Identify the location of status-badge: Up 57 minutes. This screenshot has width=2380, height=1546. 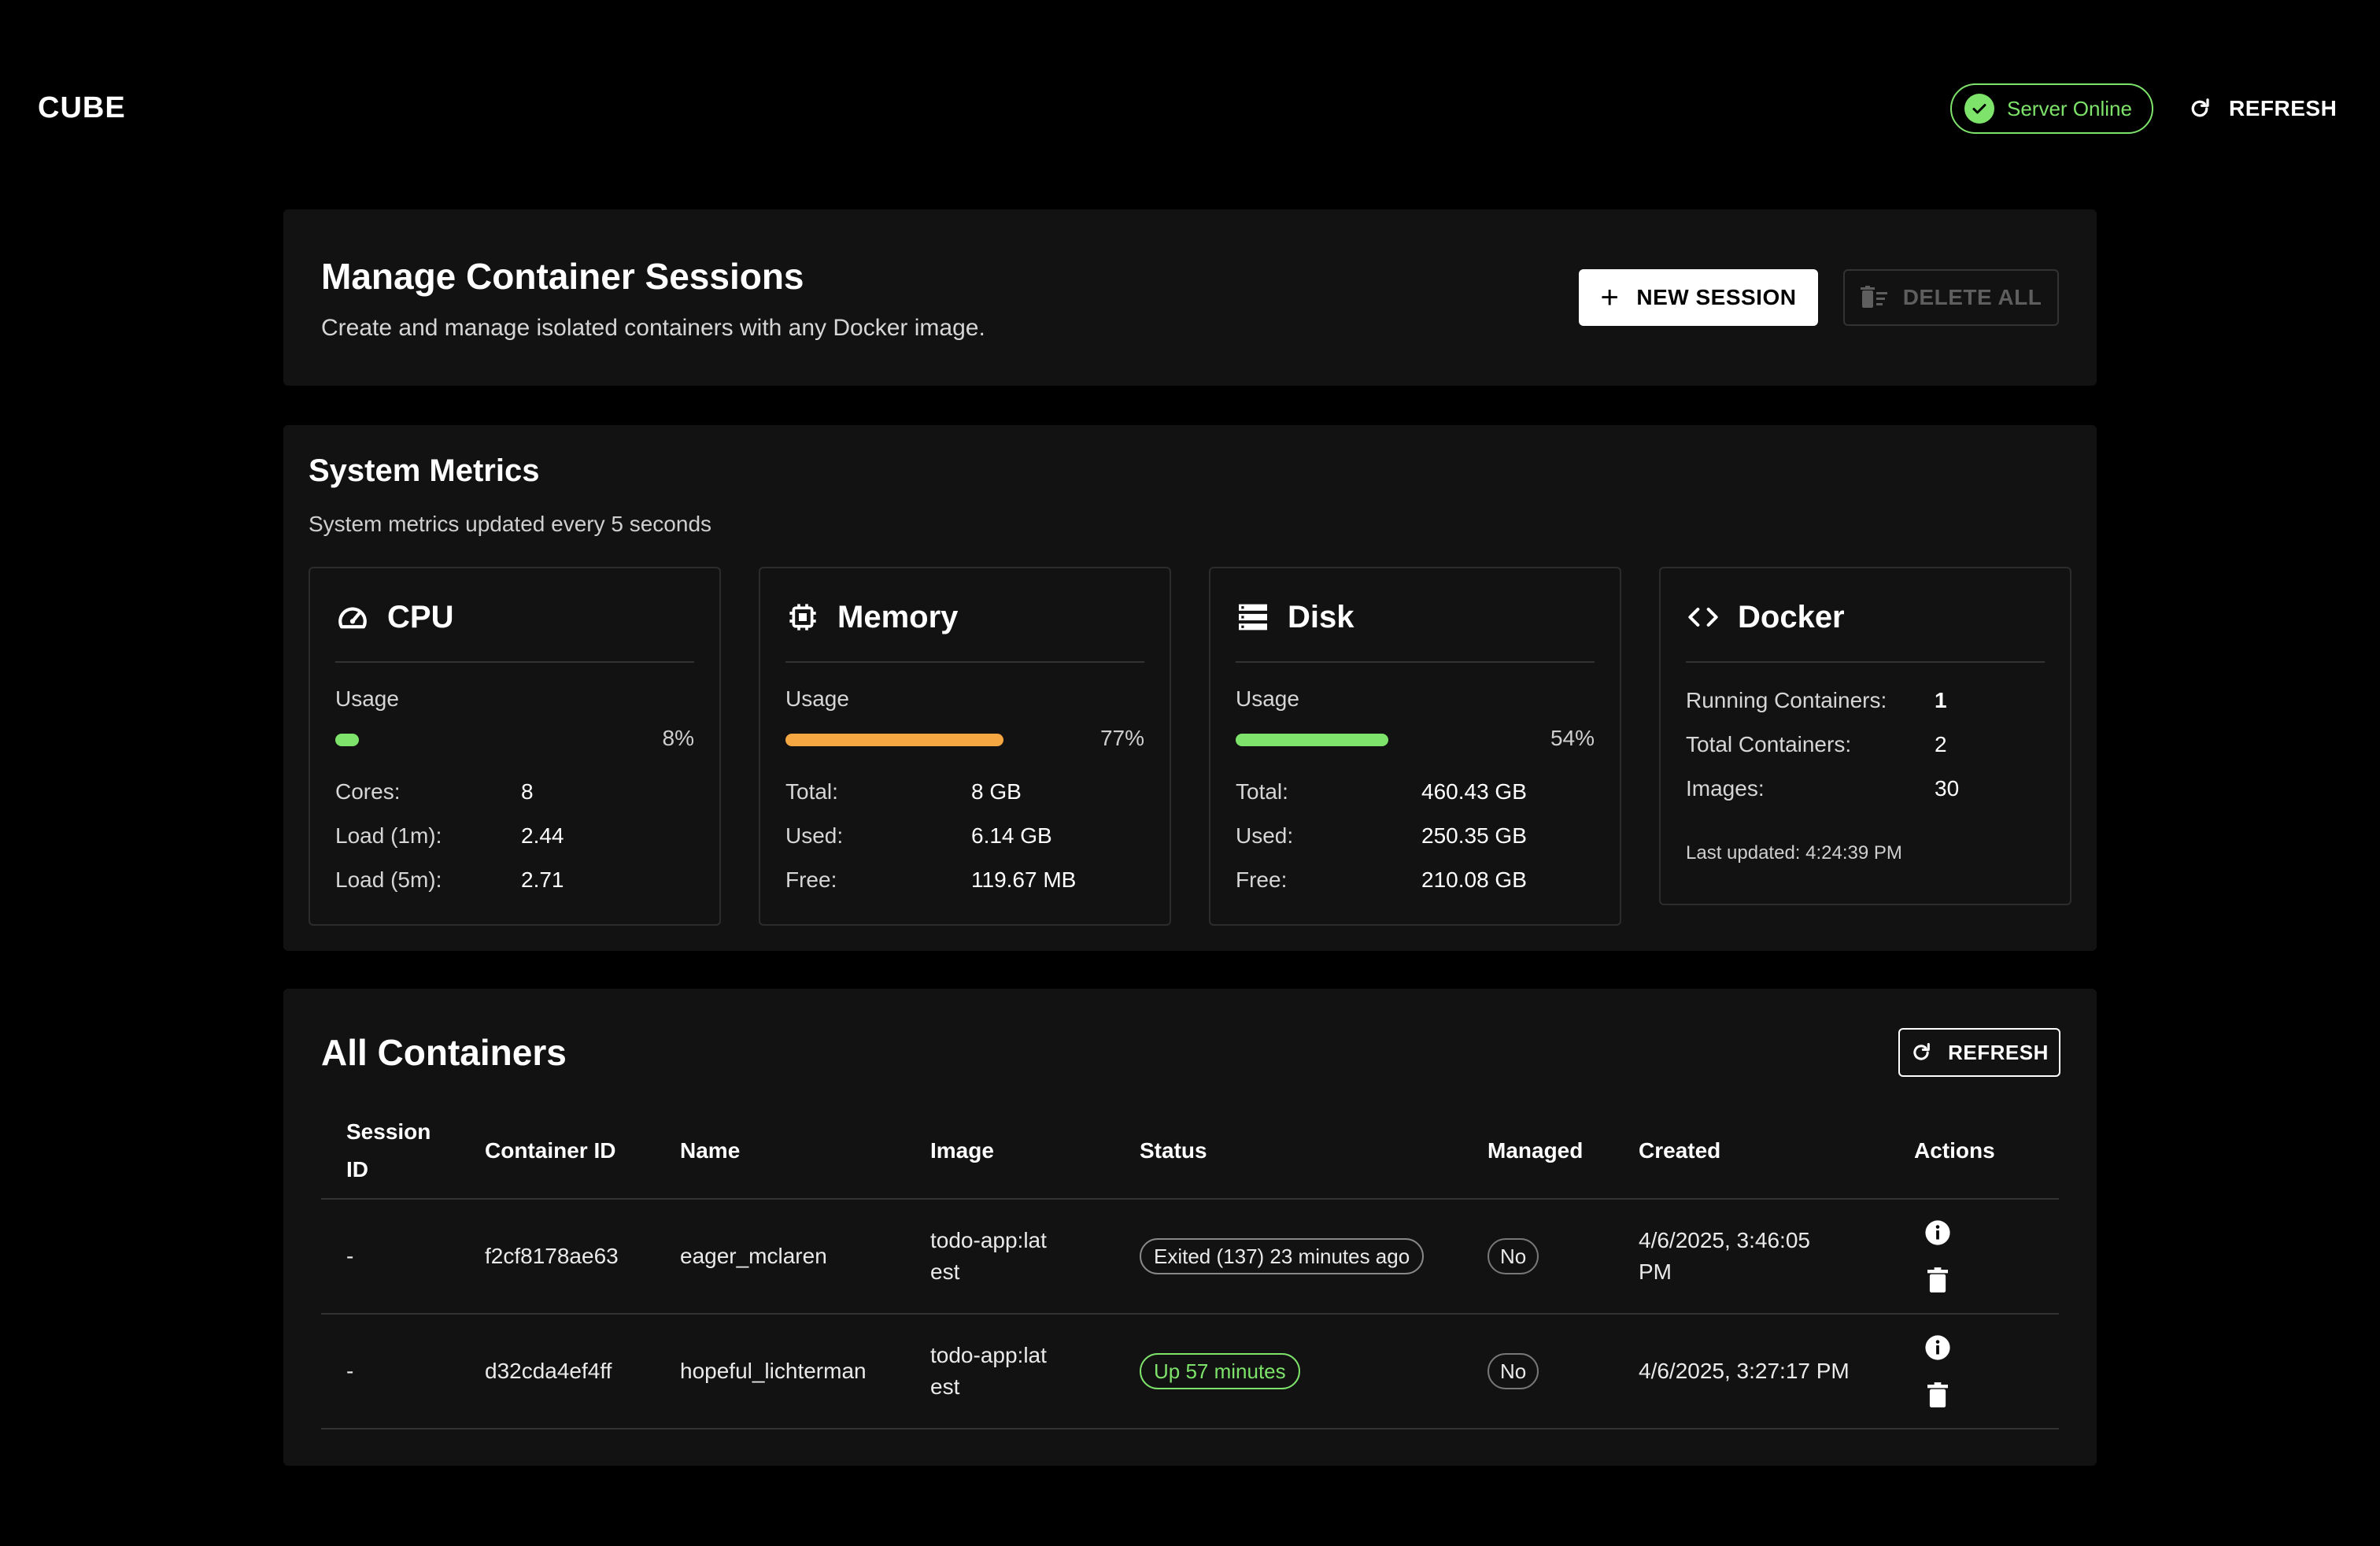
(1220, 1371).